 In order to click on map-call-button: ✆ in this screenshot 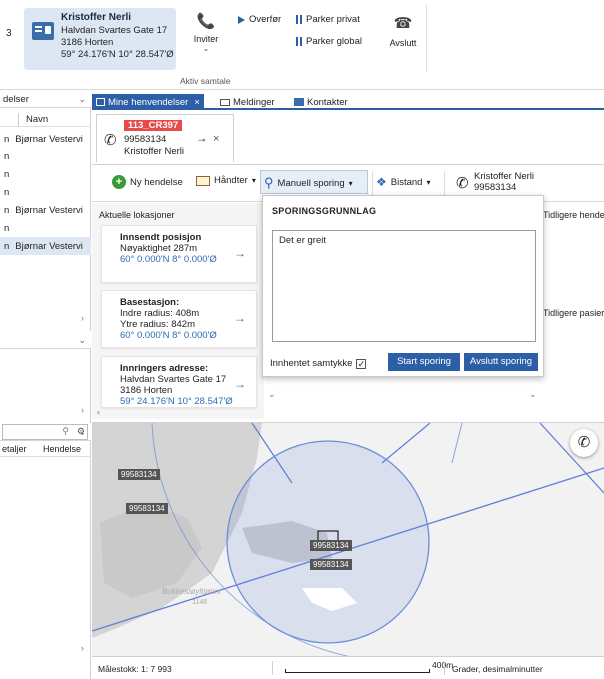, I will do `click(584, 443)`.